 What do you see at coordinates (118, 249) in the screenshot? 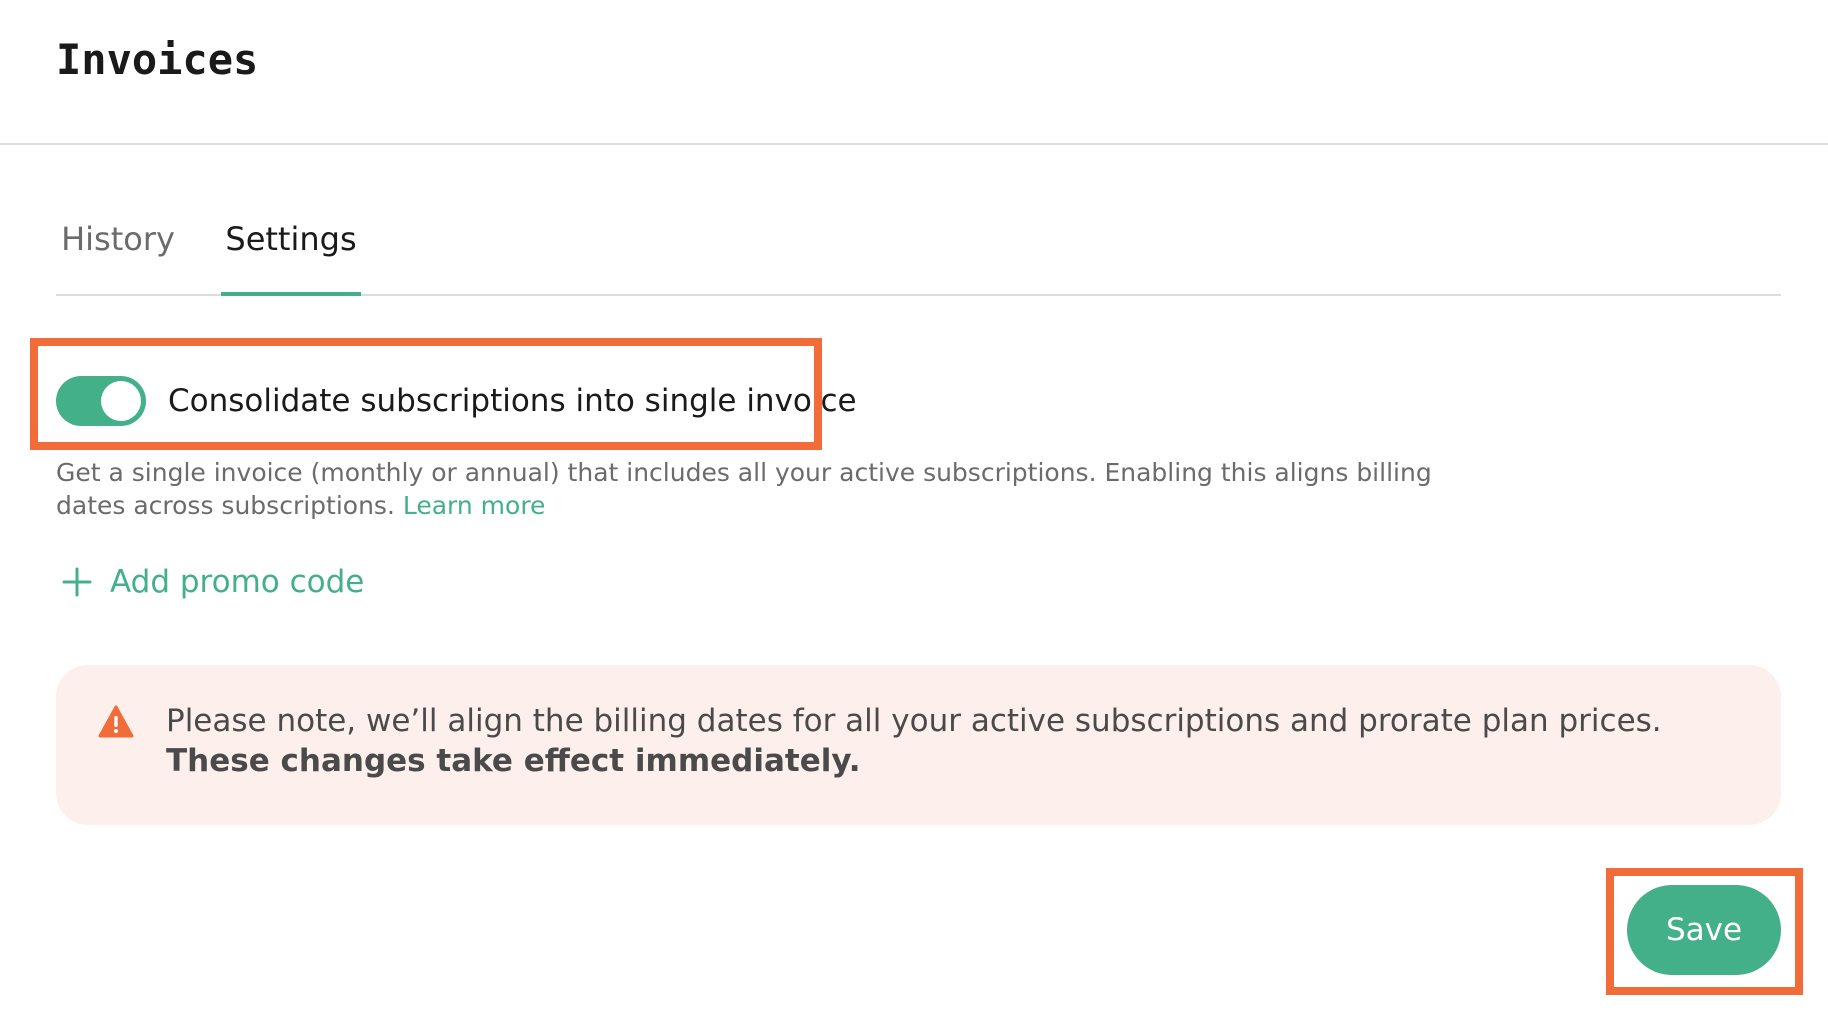
I see `tab-history: History` at bounding box center [118, 249].